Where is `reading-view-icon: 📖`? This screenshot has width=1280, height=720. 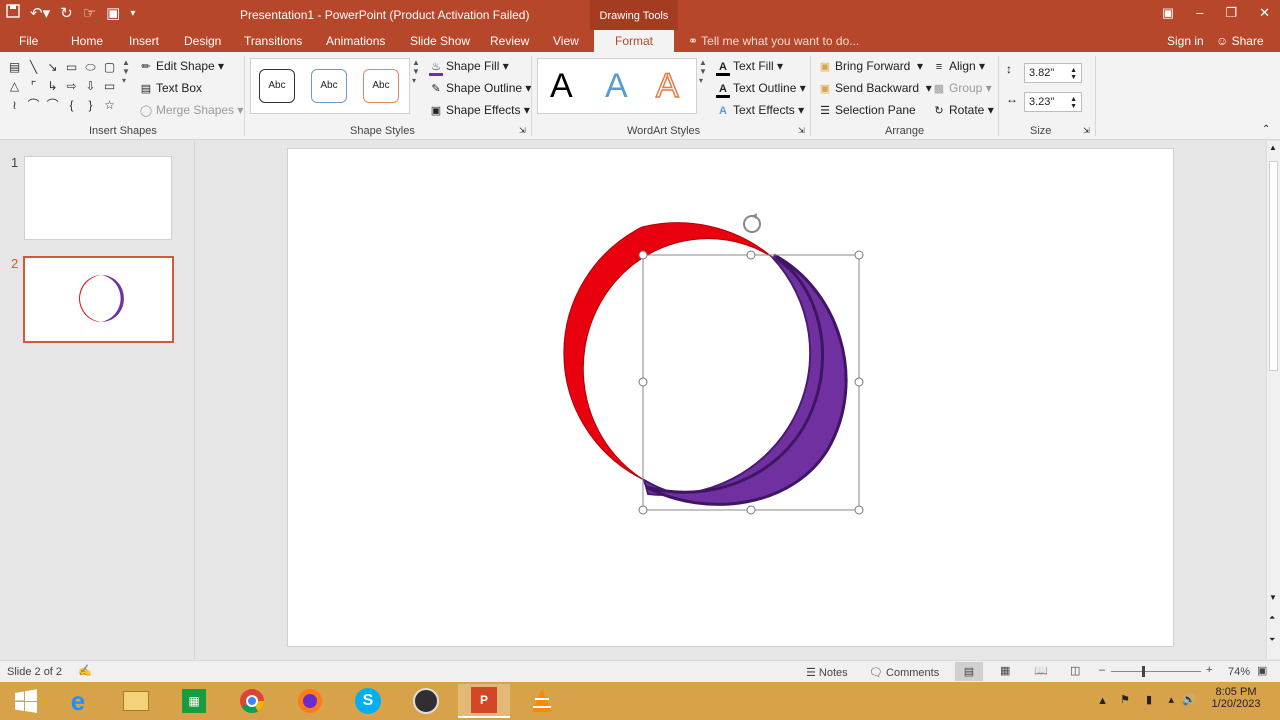 reading-view-icon: 📖 is located at coordinates (1041, 670).